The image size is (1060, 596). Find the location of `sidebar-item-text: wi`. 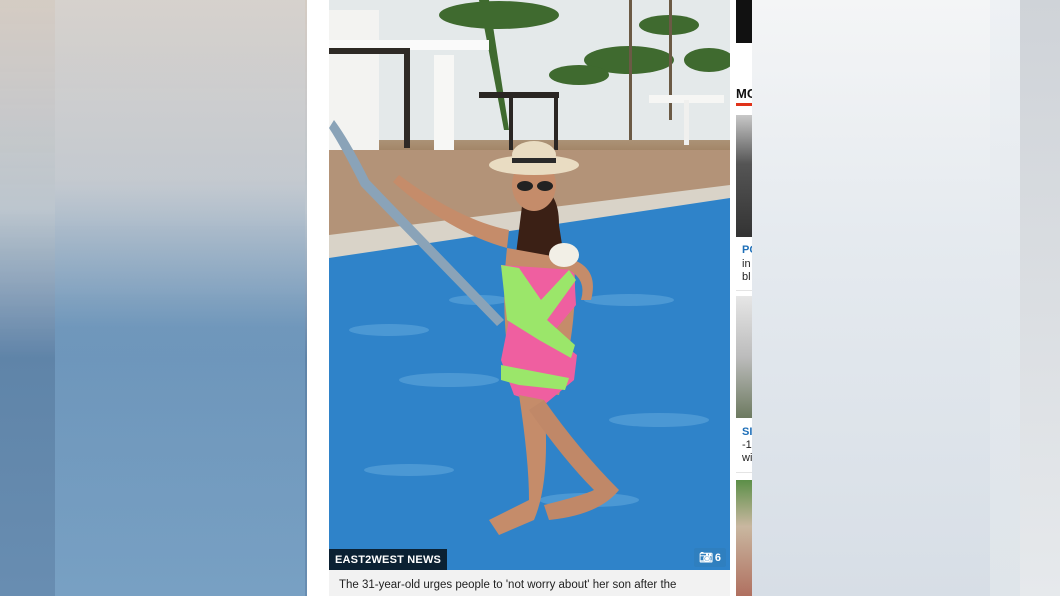

sidebar-item-text: wi is located at coordinates (747, 458).